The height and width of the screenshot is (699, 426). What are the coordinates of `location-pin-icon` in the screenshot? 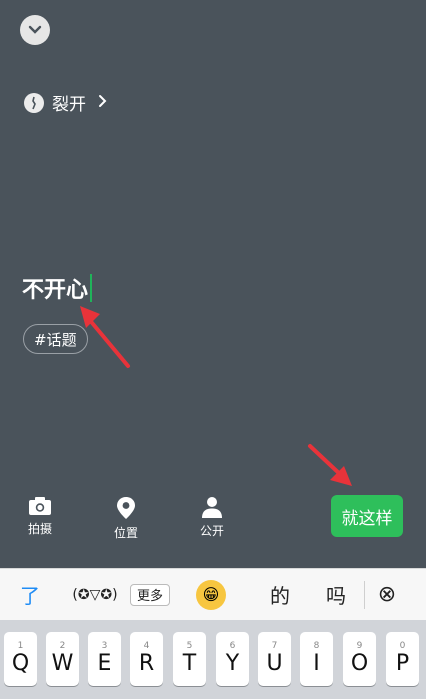 It's located at (126, 508).